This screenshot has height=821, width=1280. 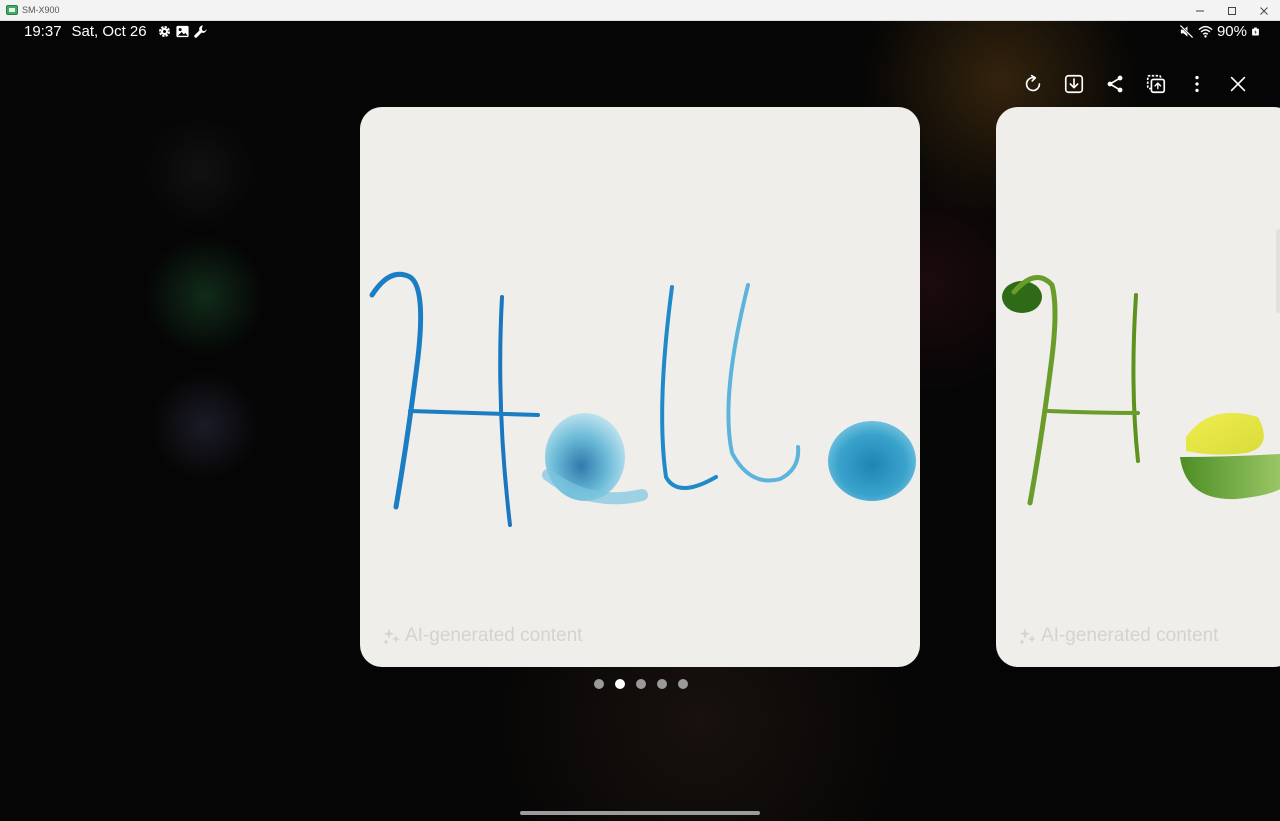 I want to click on maximize-button, so click(x=1232, y=10).